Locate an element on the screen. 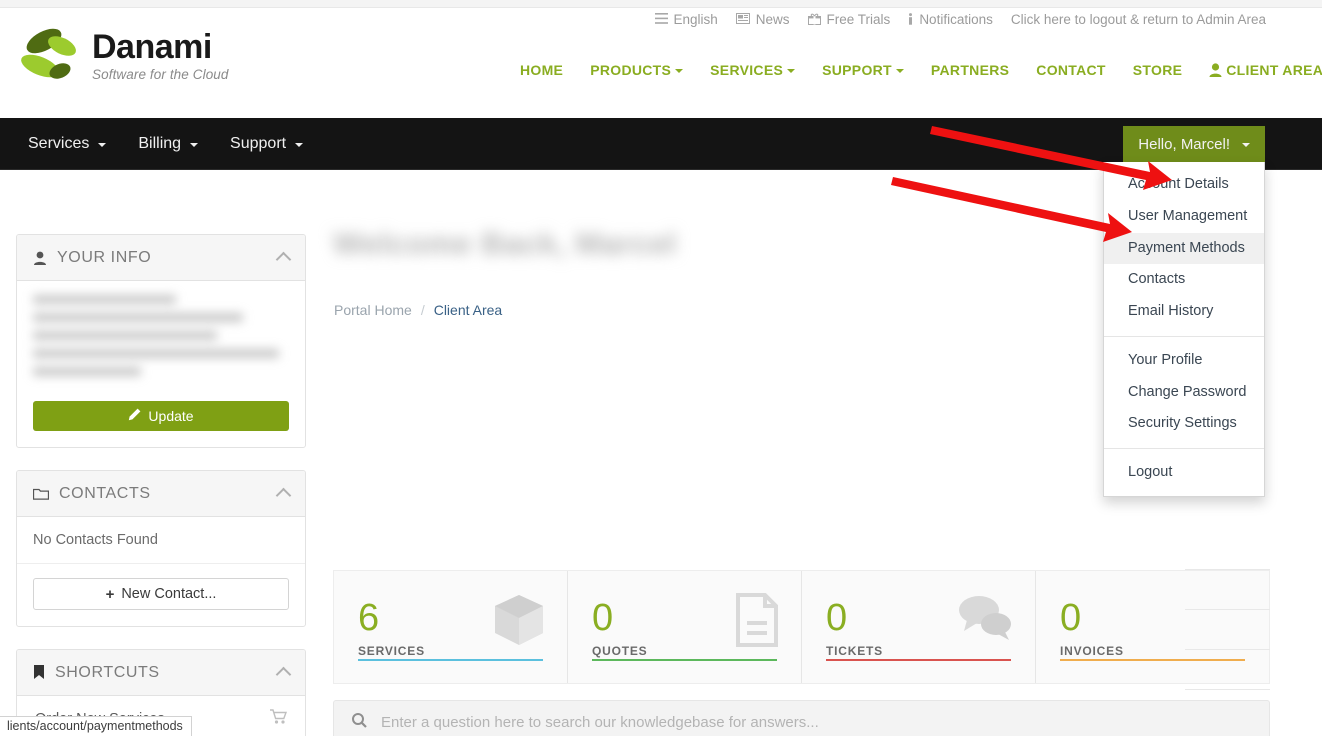  account-menu-button: Hello, Marcel! is located at coordinates (1194, 144).